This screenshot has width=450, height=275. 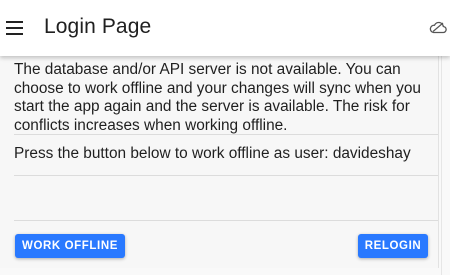 I want to click on hamburger-menu-icon, so click(x=14, y=28).